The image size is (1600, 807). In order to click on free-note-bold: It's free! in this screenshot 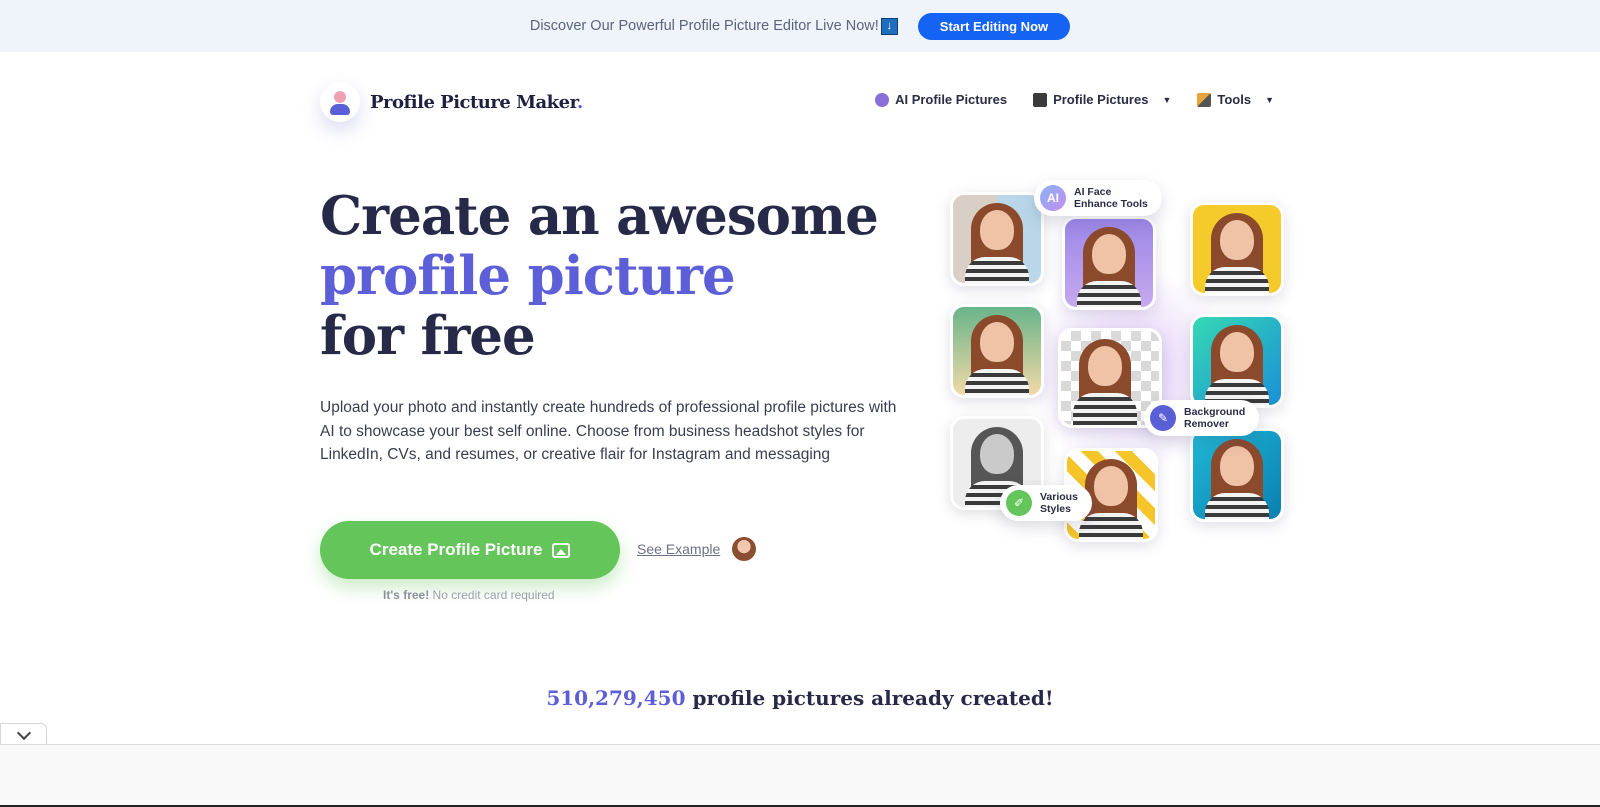, I will do `click(406, 595)`.